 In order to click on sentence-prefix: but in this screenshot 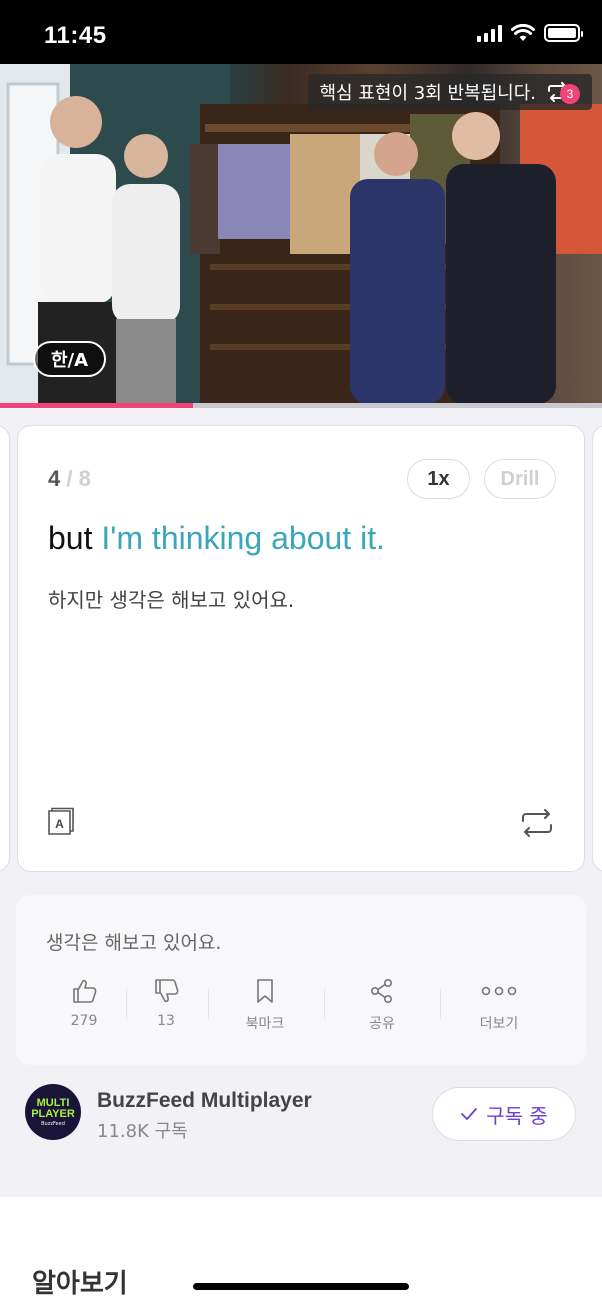, I will do `click(75, 538)`.